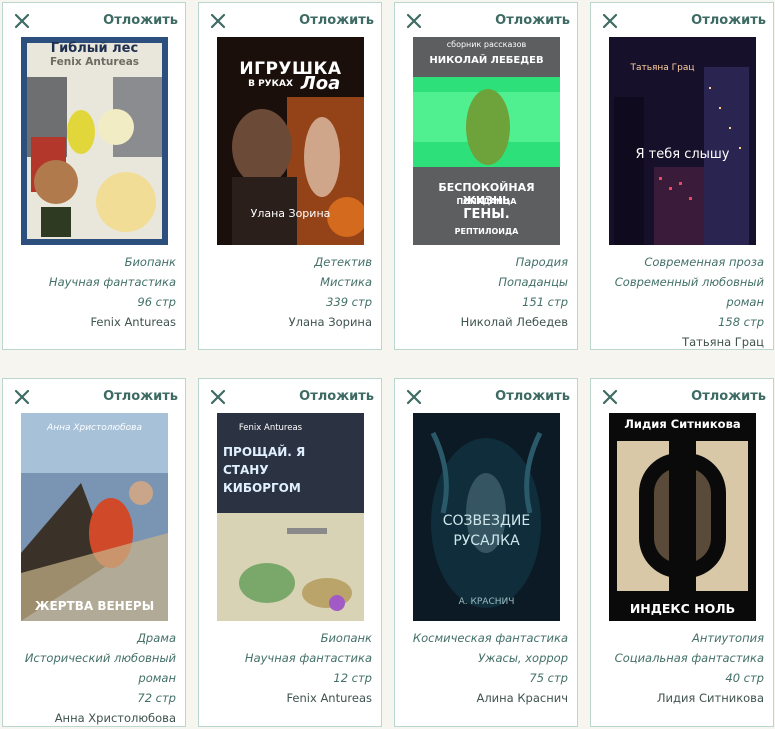  Describe the element at coordinates (486, 231) in the screenshot. I see `cover-subtitle: РЕПТИЛОИДА` at that location.